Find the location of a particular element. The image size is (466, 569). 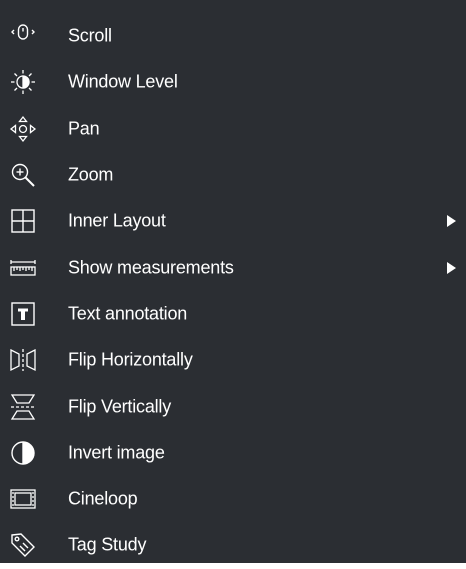

menu-item-tag-study: Tag Study is located at coordinates (233, 545).